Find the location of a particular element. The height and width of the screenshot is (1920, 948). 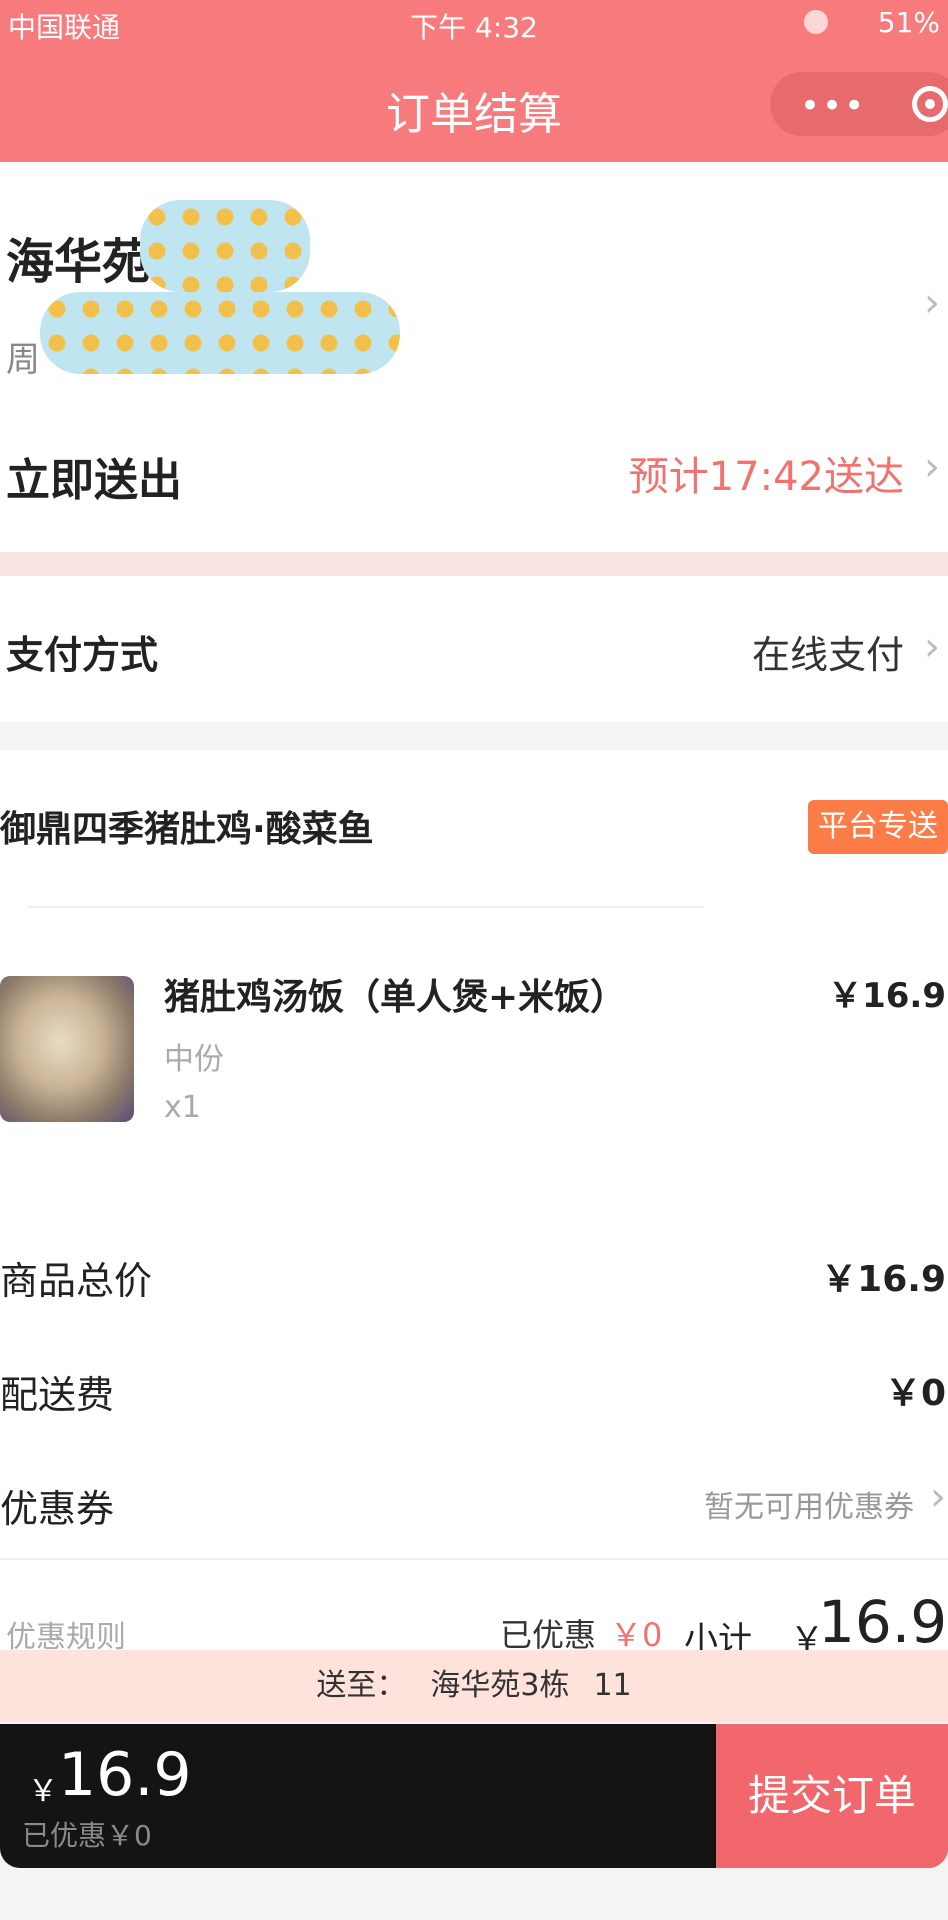

ship-to-label: 送至： is located at coordinates (361, 1685).